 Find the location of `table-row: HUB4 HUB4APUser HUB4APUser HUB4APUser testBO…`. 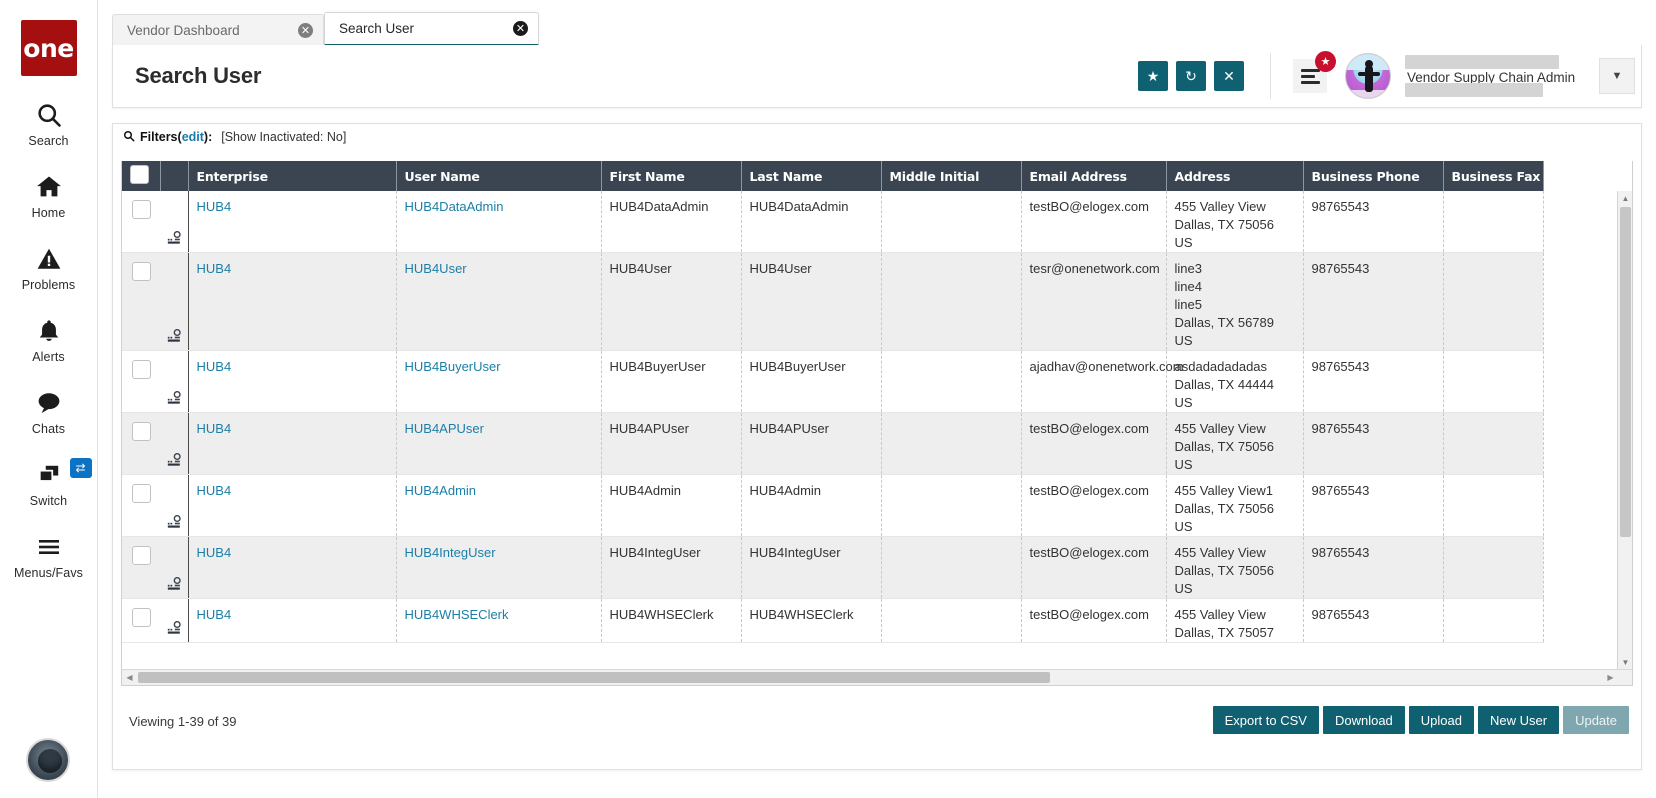

table-row: HUB4 HUB4APUser HUB4APUser HUB4APUser testBO… is located at coordinates (833, 443).